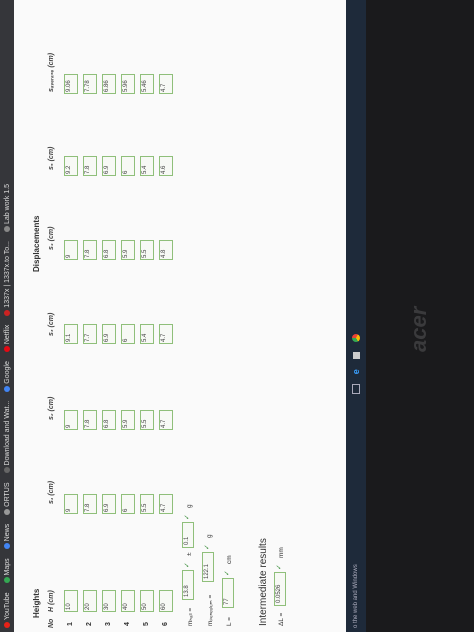 The width and height of the screenshot is (474, 632). What do you see at coordinates (90, 420) in the screenshot?
I see `cell-s2: 7.8` at bounding box center [90, 420].